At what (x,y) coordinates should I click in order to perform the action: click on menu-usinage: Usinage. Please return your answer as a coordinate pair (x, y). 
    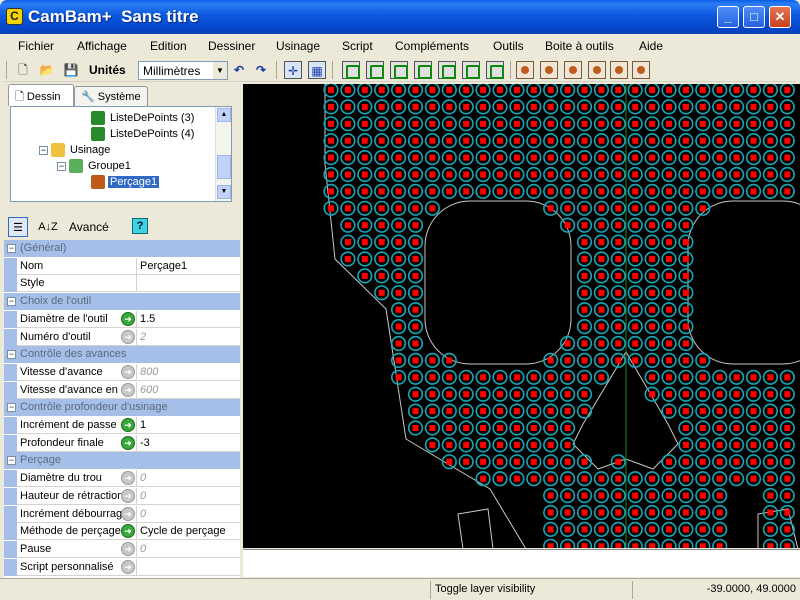
    Looking at the image, I should click on (298, 46).